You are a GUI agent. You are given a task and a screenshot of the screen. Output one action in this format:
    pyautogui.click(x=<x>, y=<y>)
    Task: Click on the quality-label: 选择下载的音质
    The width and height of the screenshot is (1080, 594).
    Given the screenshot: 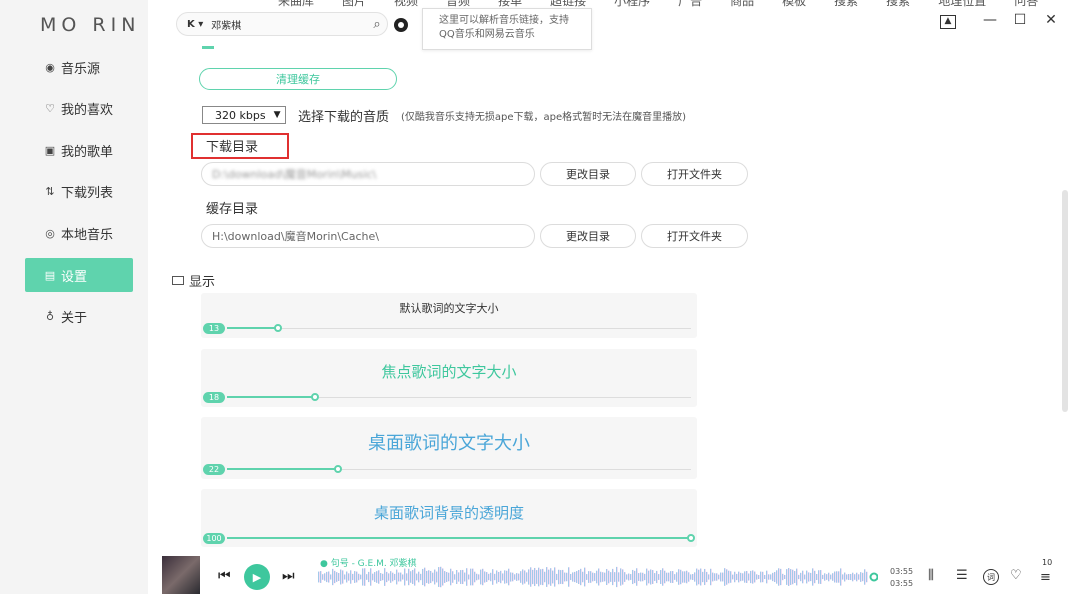 What is the action you would take?
    pyautogui.click(x=344, y=117)
    